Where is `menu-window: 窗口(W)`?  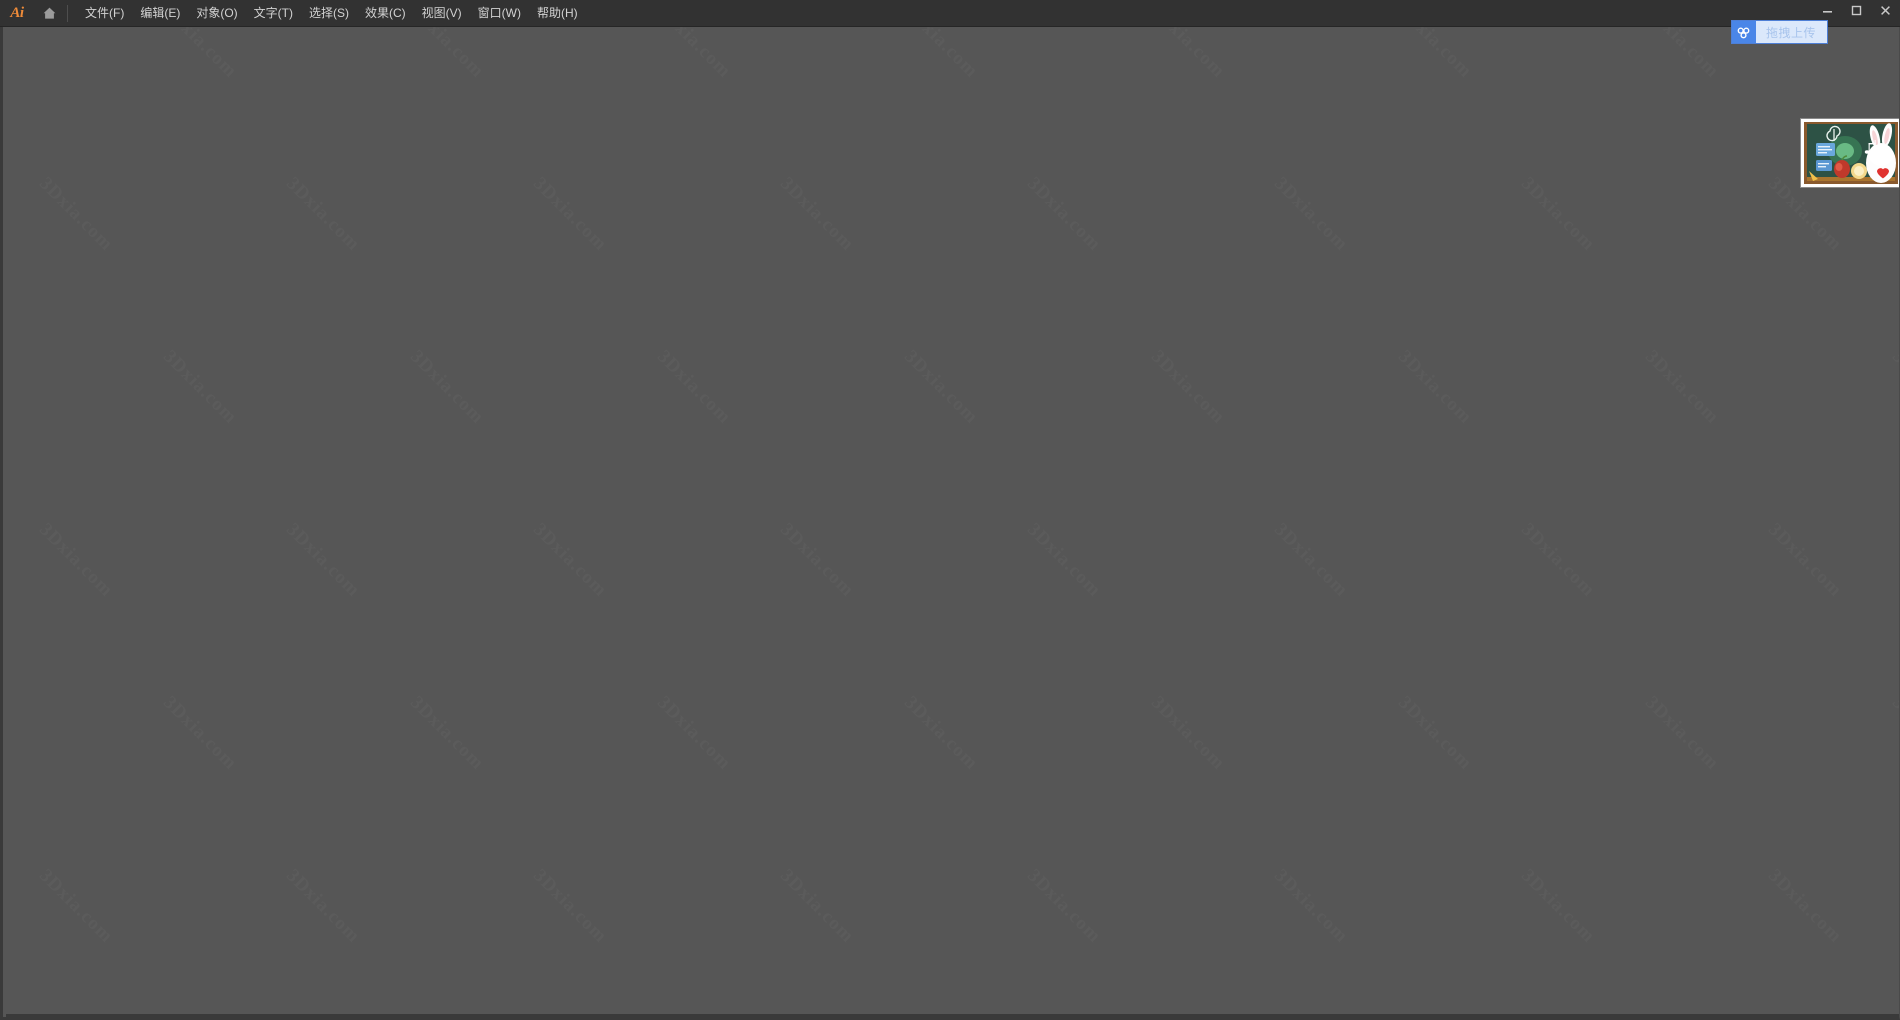
menu-window: 窗口(W) is located at coordinates (499, 13).